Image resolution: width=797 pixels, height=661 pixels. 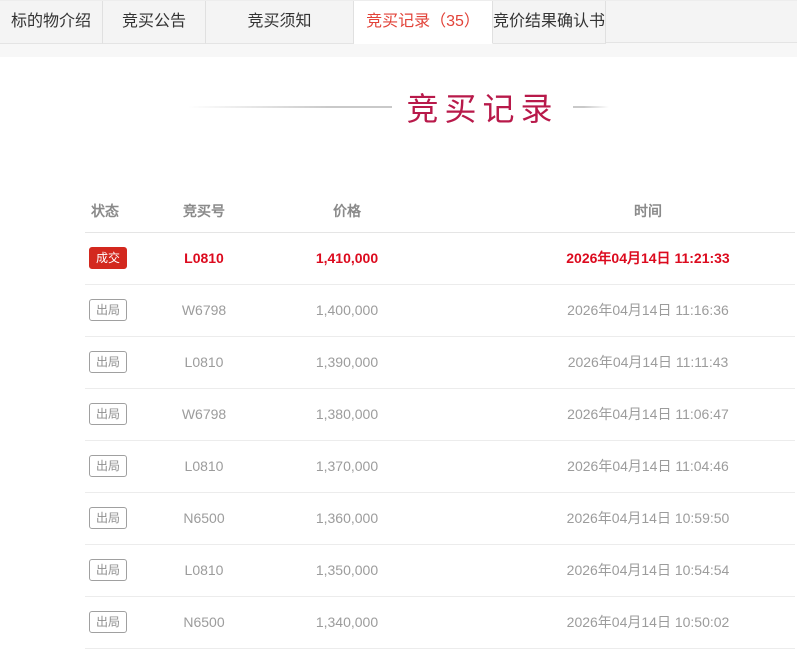 I want to click on bid-price: 1,350,000, so click(x=347, y=570).